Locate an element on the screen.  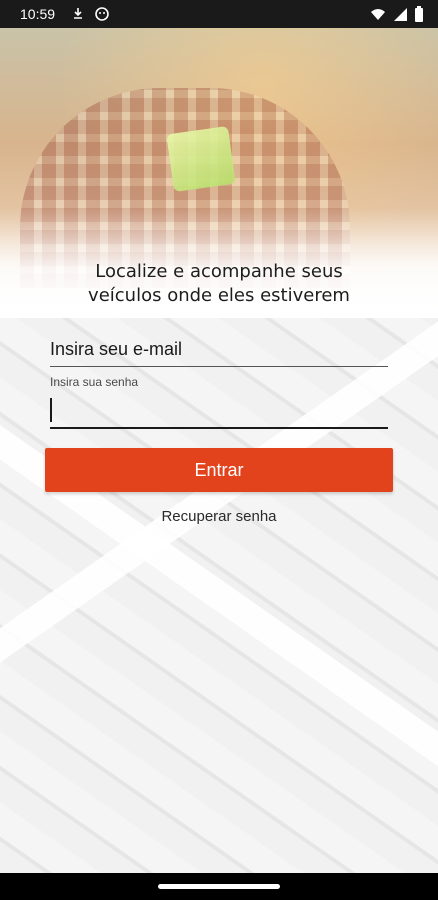
login-button: Entrar is located at coordinates (219, 470).